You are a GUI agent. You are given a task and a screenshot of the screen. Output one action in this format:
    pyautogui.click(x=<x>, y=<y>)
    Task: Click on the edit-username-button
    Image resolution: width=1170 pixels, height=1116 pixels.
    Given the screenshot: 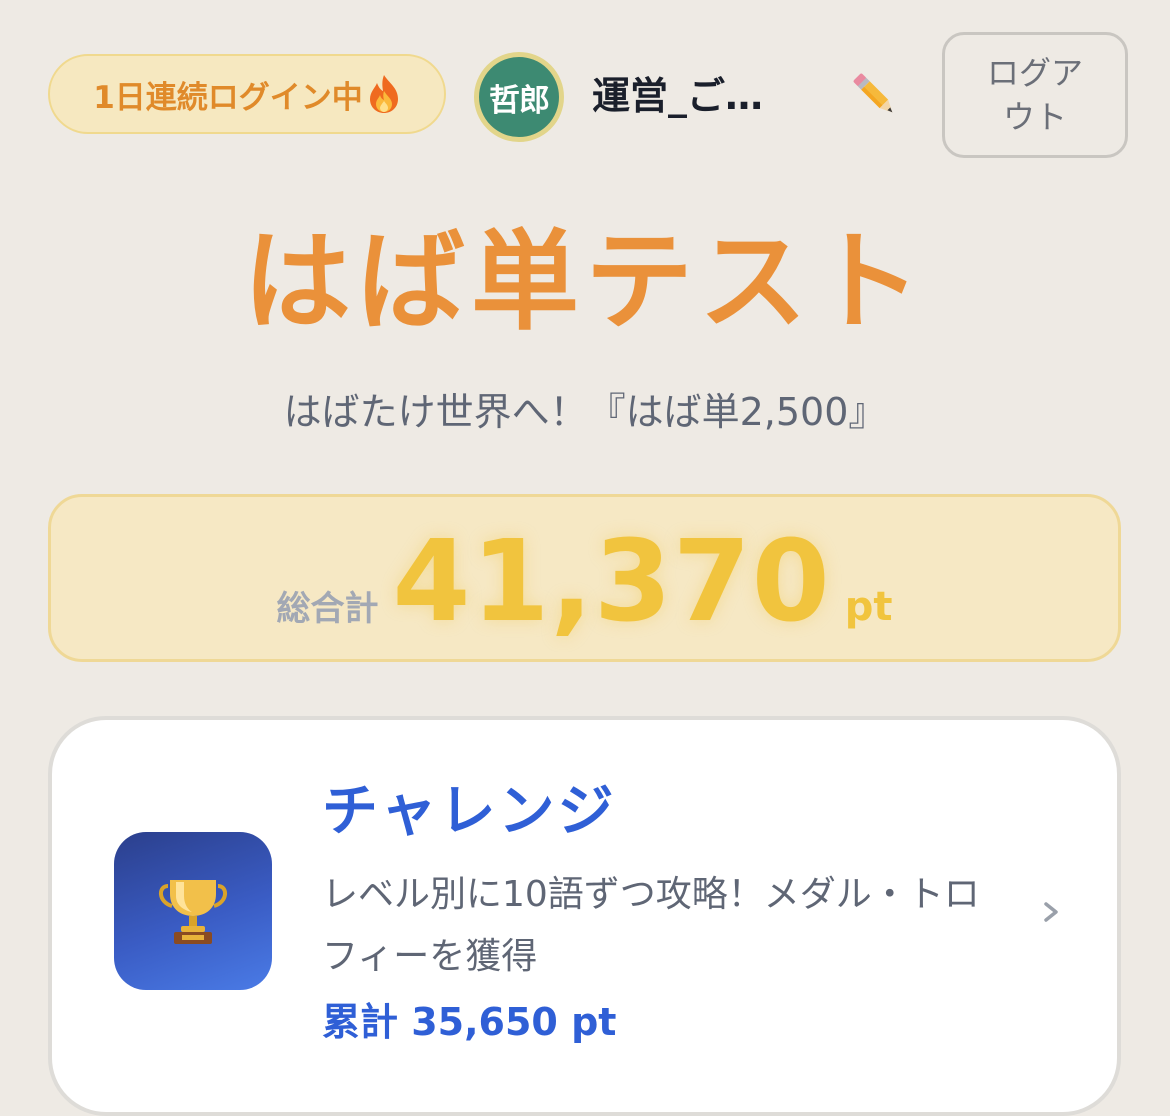 What is the action you would take?
    pyautogui.click(x=874, y=94)
    